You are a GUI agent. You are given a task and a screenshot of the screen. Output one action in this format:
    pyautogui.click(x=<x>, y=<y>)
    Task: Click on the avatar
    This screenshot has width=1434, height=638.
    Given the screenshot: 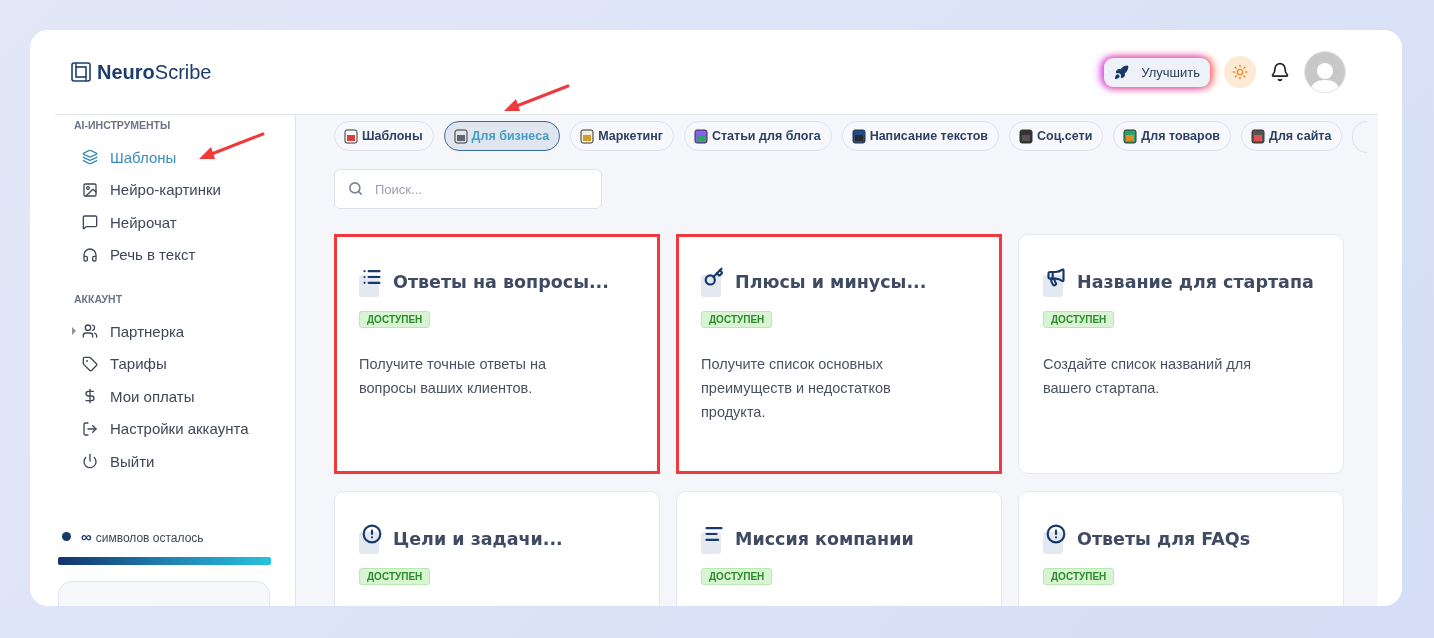 What is the action you would take?
    pyautogui.click(x=1325, y=72)
    